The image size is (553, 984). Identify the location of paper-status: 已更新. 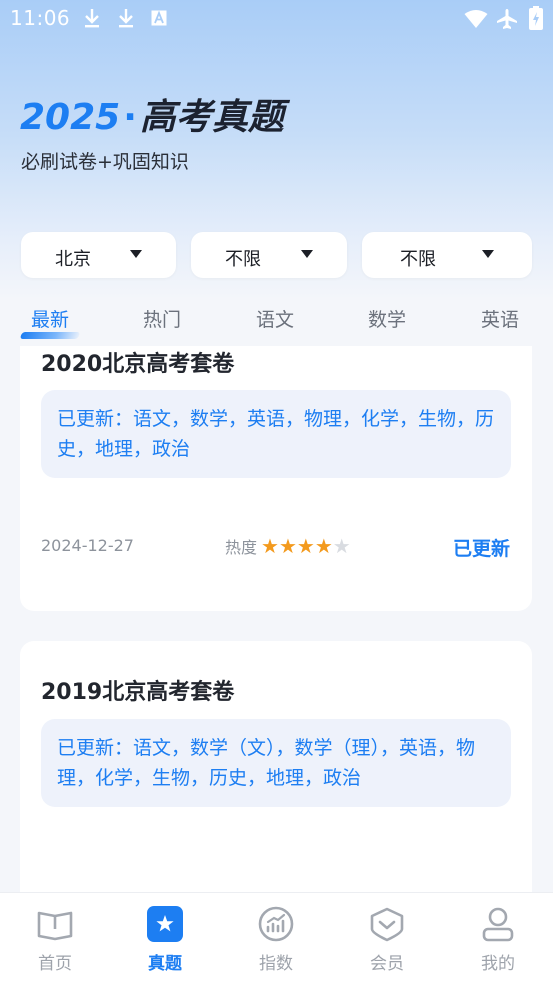
(481, 547).